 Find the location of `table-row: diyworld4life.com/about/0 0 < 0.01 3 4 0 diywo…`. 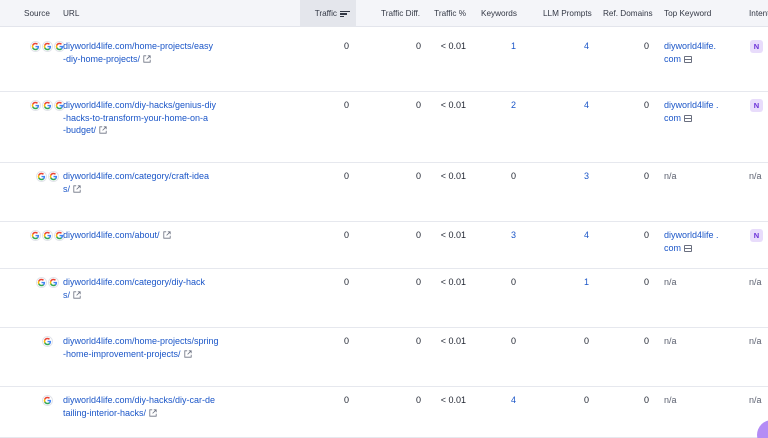

table-row: diyworld4life.com/about/0 0 < 0.01 3 4 0 diywo… is located at coordinates (384, 245).